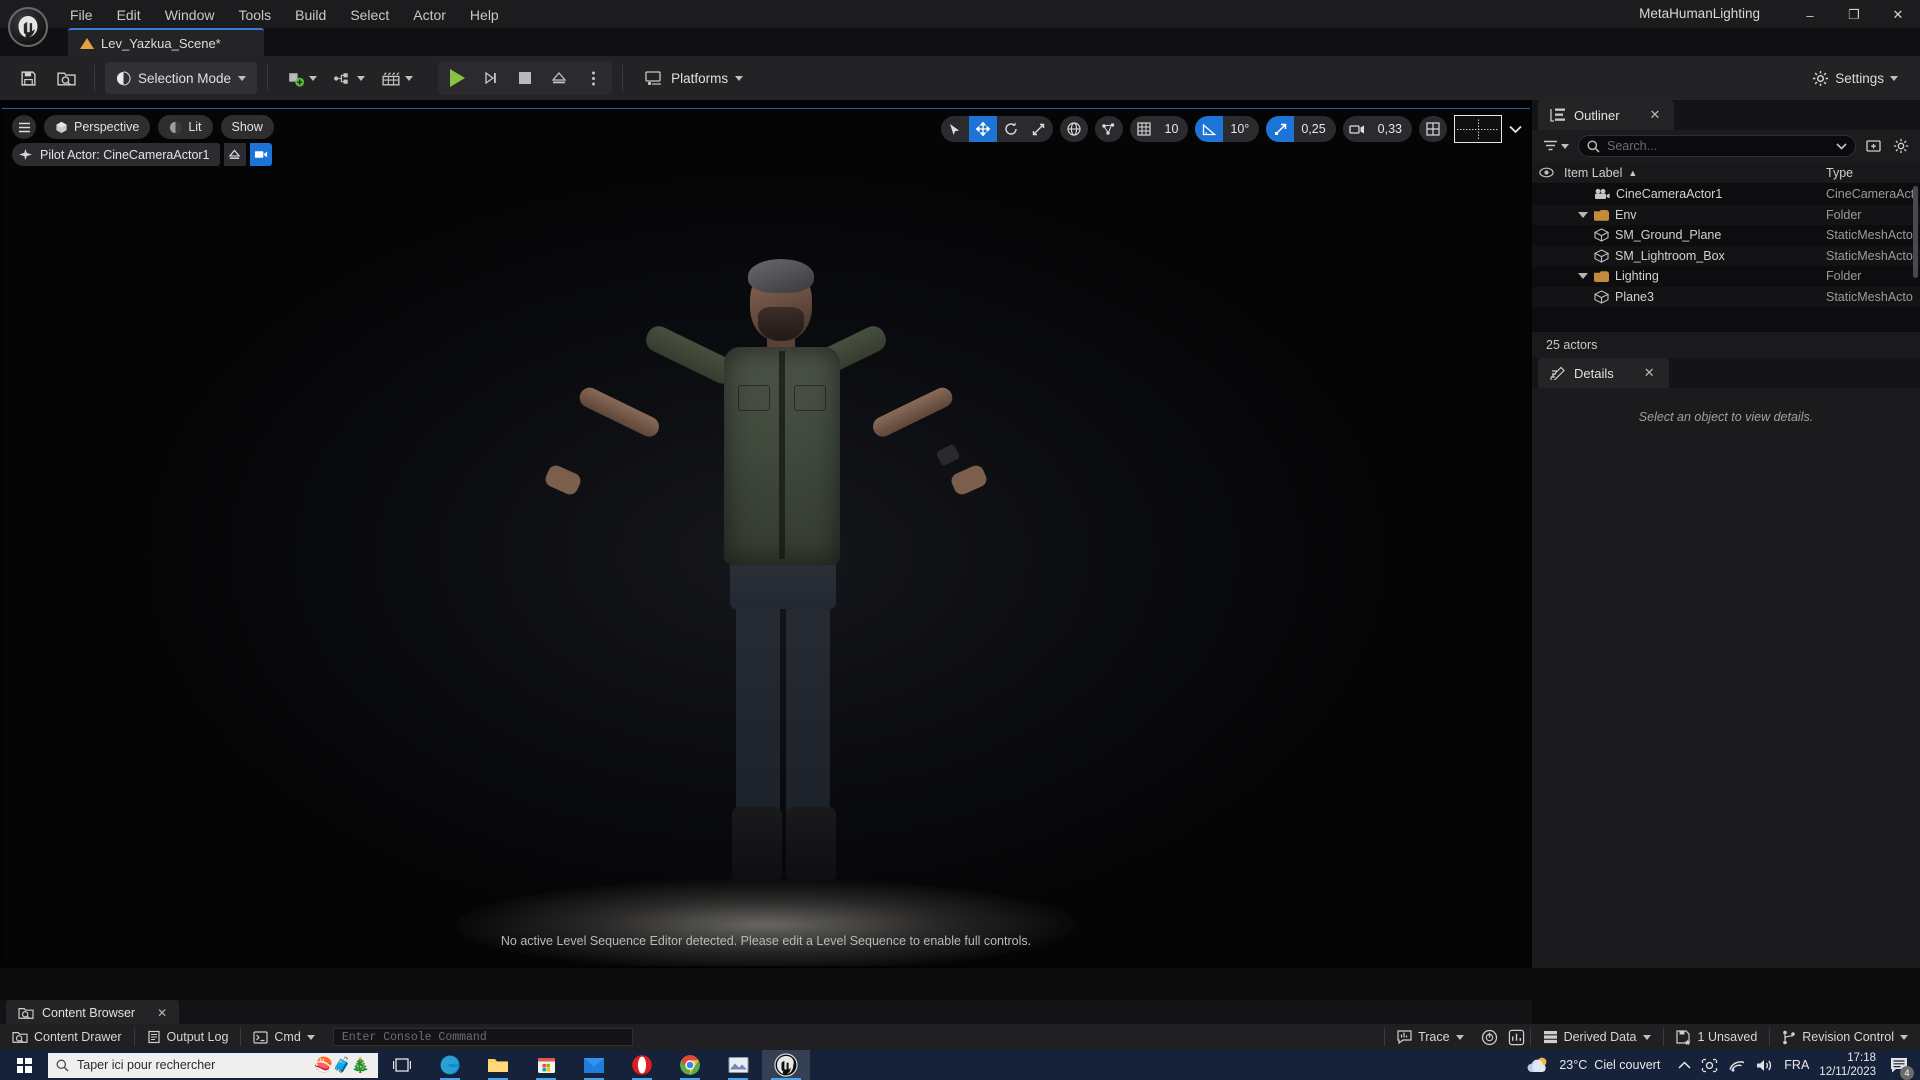 Image resolution: width=1920 pixels, height=1080 pixels. I want to click on menu-select: Select, so click(369, 15).